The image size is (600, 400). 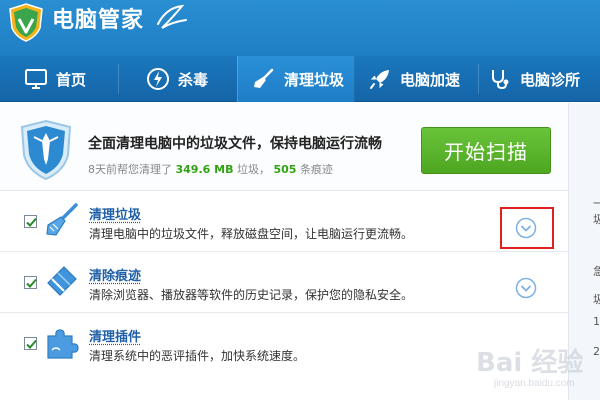 What do you see at coordinates (526, 288) in the screenshot?
I see `chevron-down-circle-icon` at bounding box center [526, 288].